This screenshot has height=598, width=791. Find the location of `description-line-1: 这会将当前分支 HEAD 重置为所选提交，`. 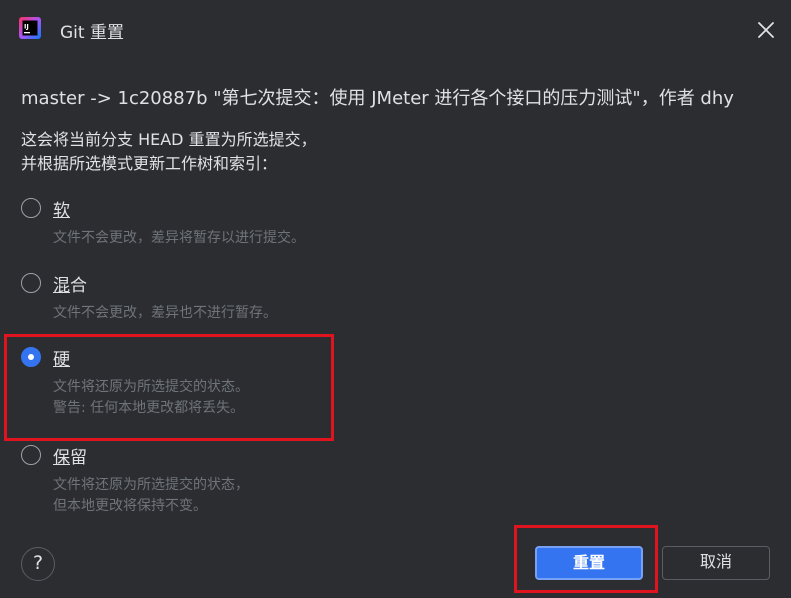

description-line-1: 这会将当前分支 HEAD 重置为所选提交， is located at coordinates (169, 139).